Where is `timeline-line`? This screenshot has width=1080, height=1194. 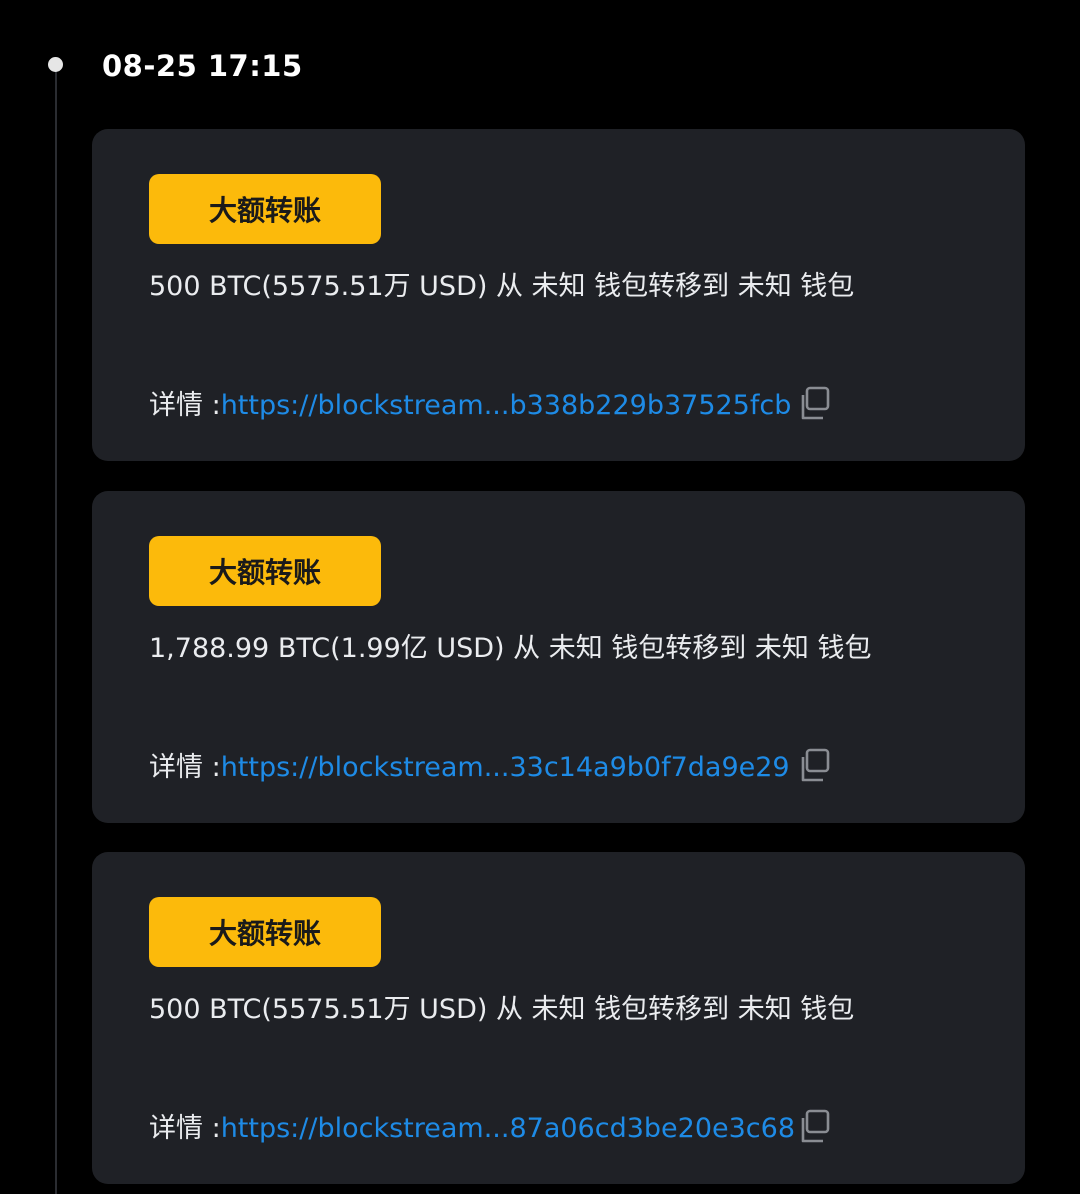
timeline-line is located at coordinates (56, 629).